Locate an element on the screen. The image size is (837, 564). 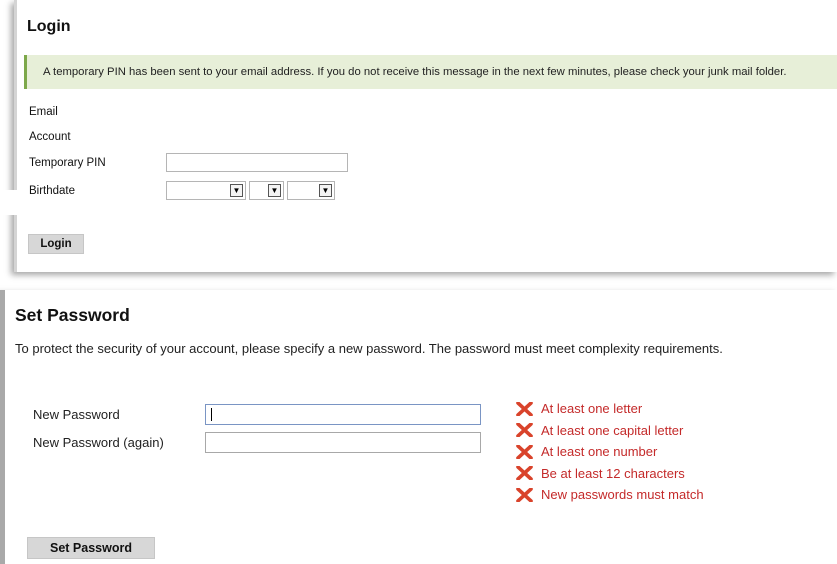
requirement-label: At least one letter is located at coordinates (592, 409).